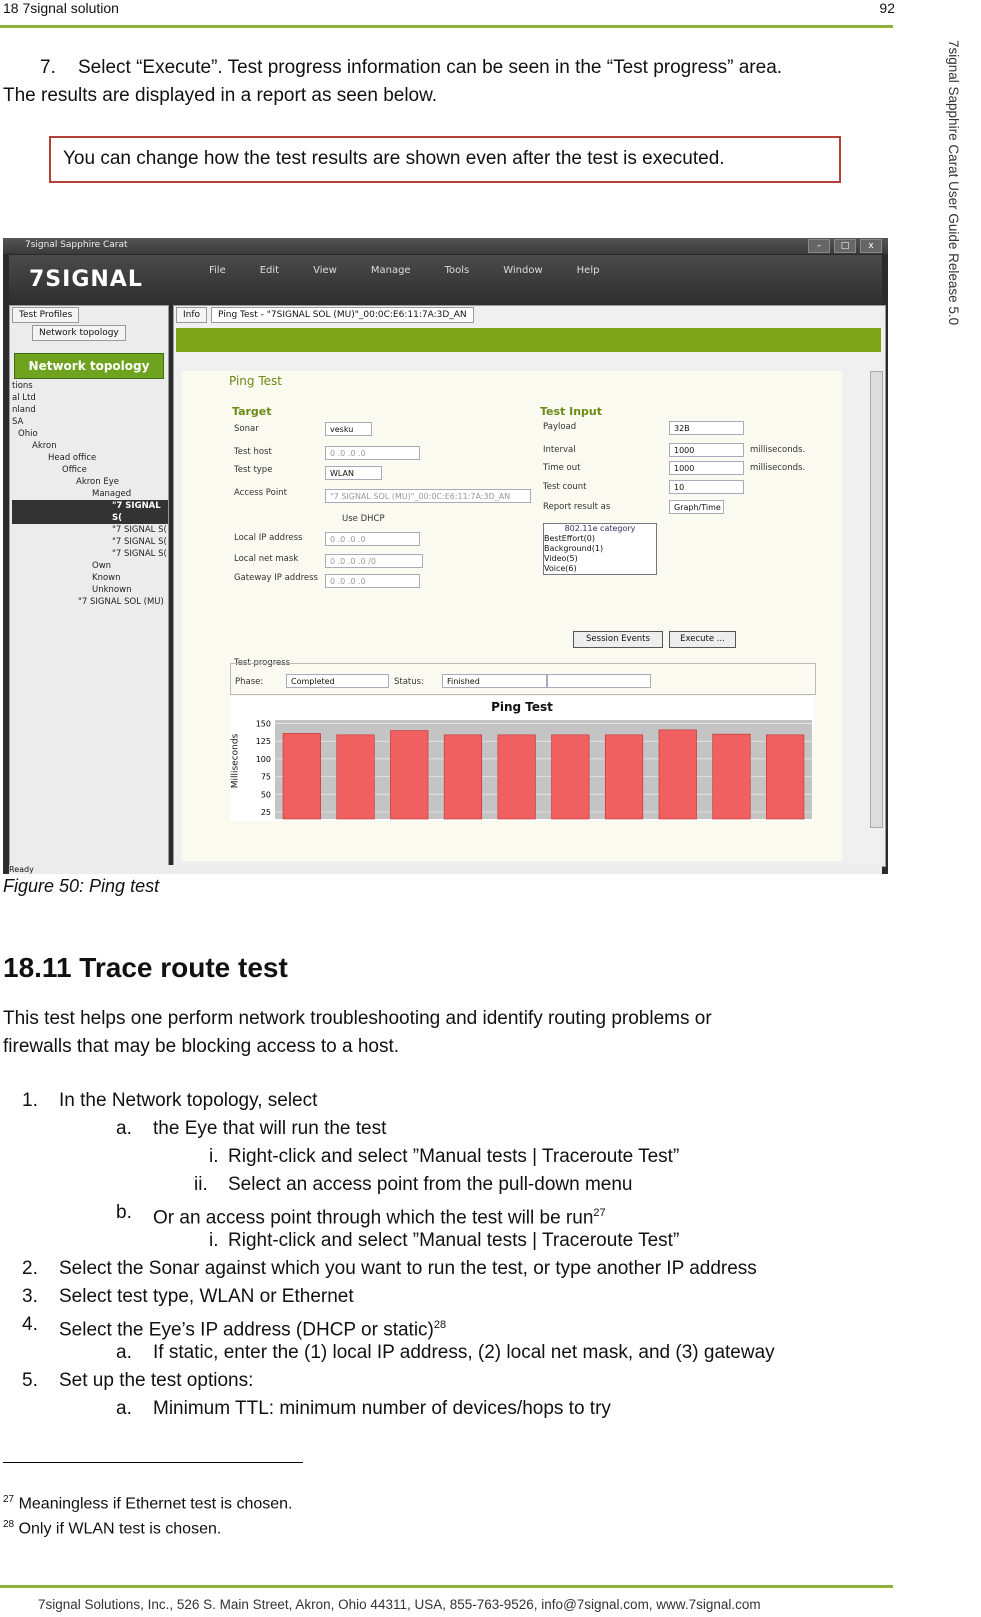  What do you see at coordinates (562, 468) in the screenshot?
I see `timeout-label: Time out` at bounding box center [562, 468].